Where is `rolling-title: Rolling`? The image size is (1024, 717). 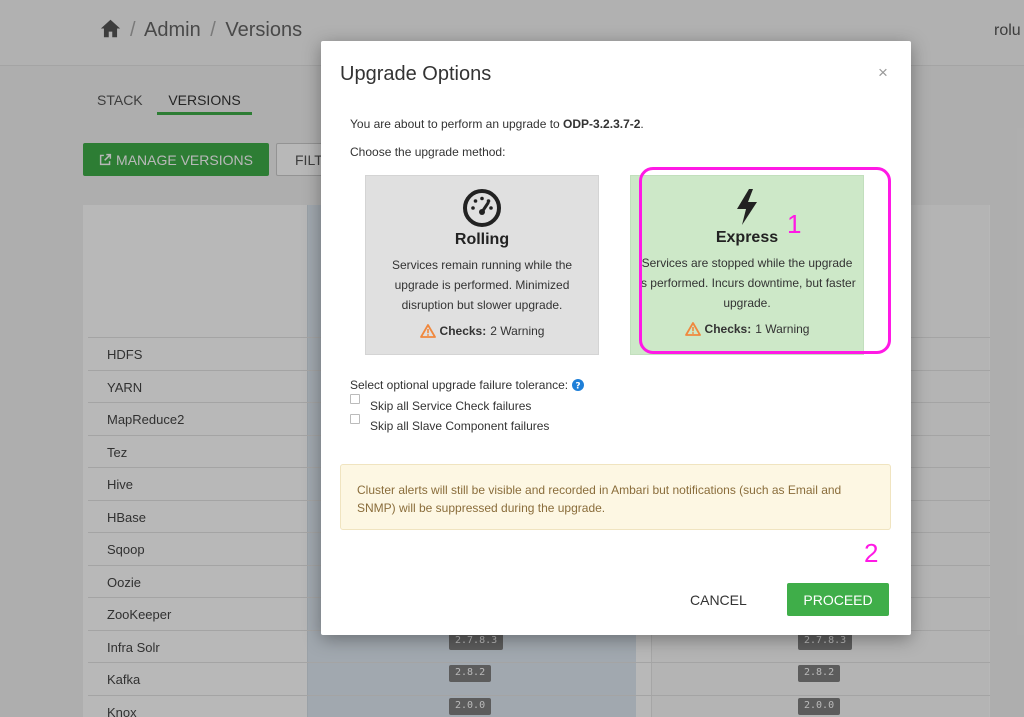 rolling-title: Rolling is located at coordinates (482, 239).